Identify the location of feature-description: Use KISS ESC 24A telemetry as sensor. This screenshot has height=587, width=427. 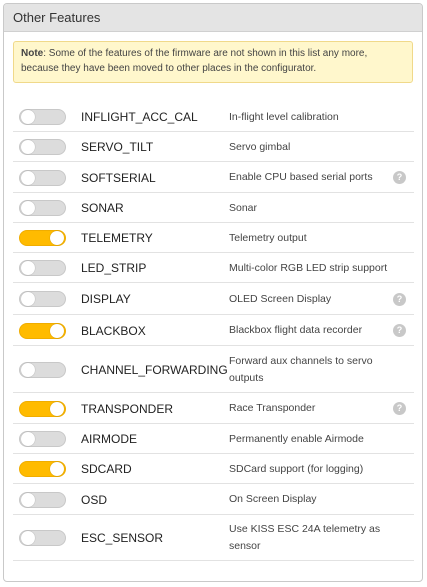
(305, 537).